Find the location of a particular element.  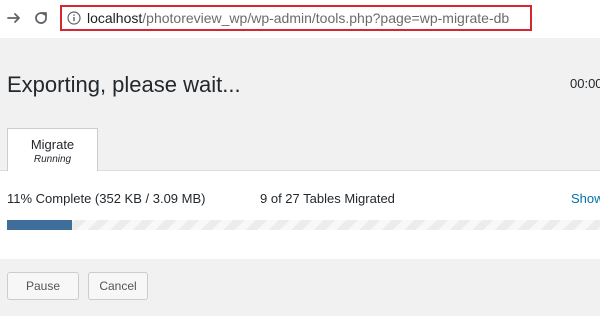

reload-icon is located at coordinates (41, 18).